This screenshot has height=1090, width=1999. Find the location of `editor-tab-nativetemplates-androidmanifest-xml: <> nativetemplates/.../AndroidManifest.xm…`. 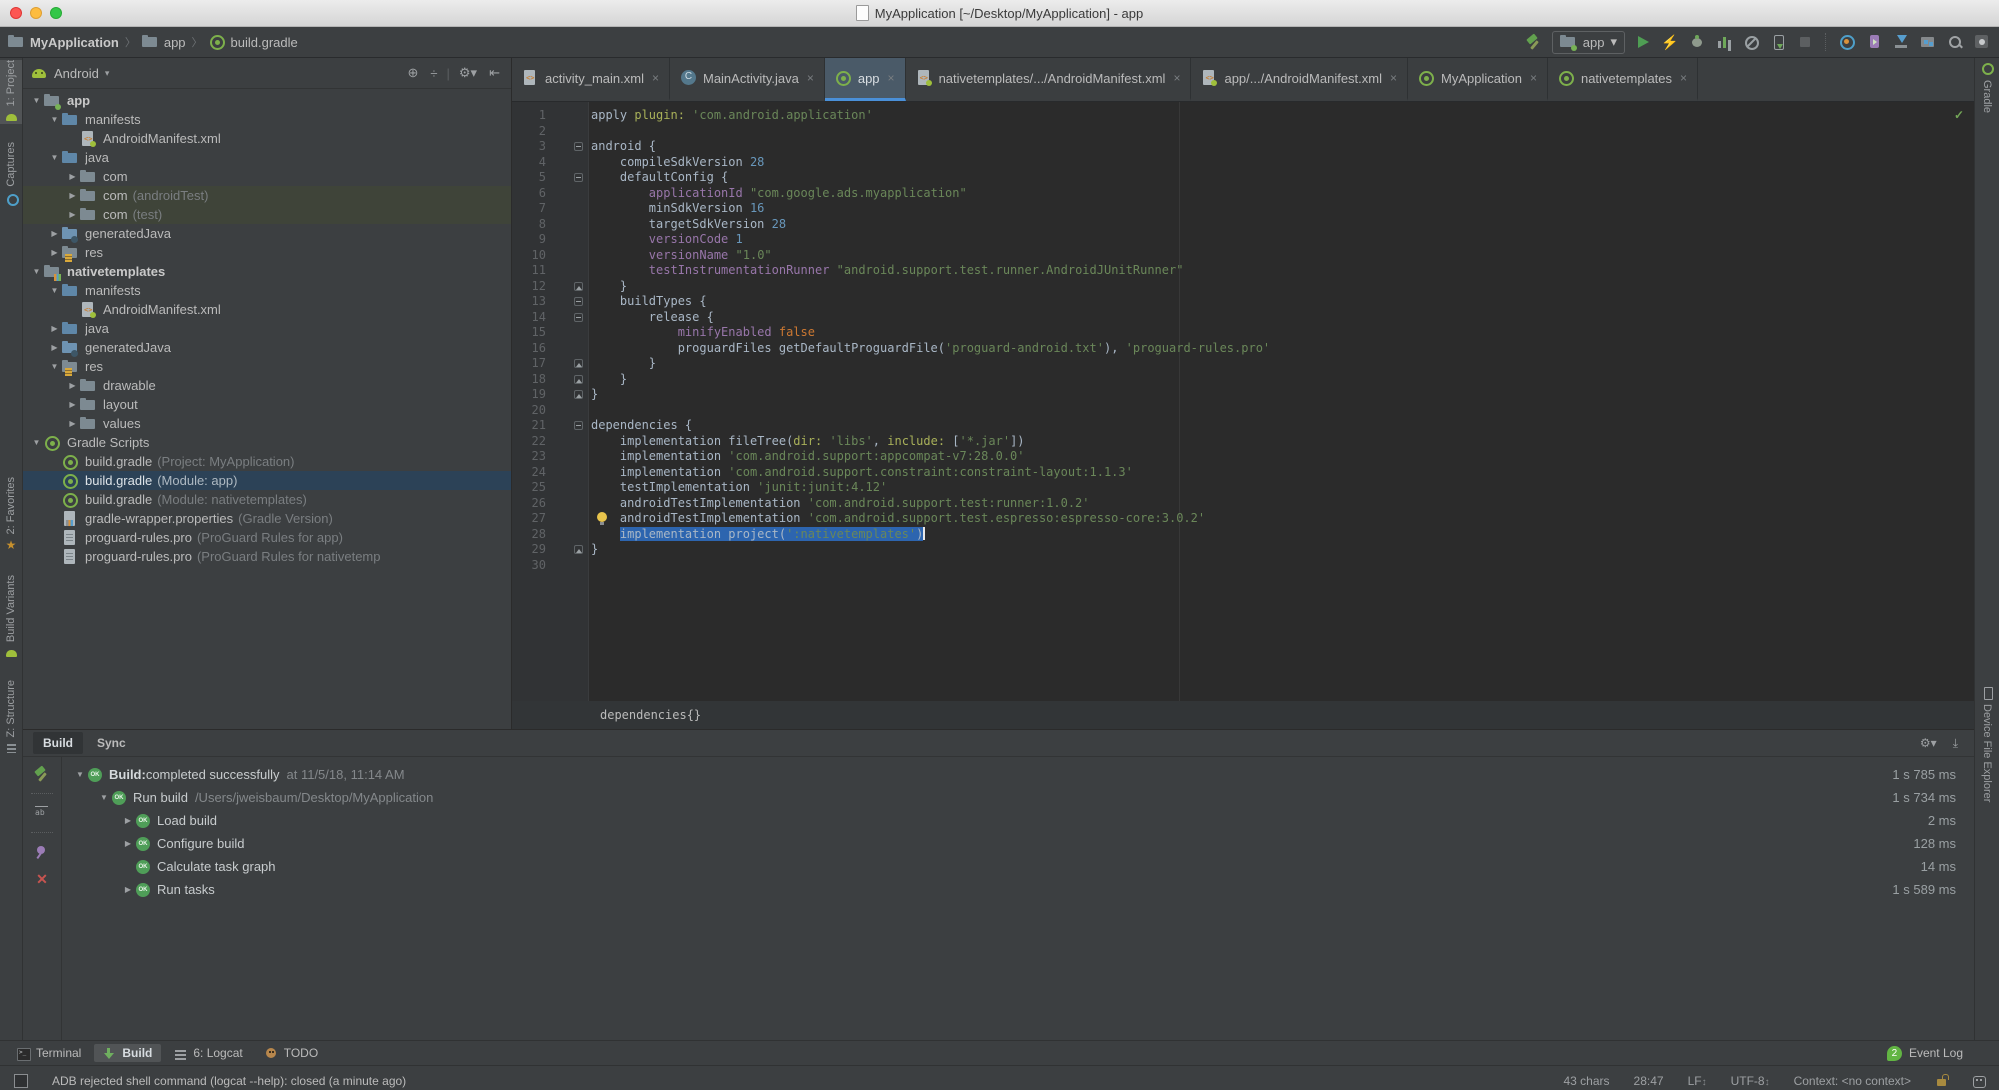

editor-tab-nativetemplates-androidmanifest-xml: <> nativetemplates/.../AndroidManifest.xm… is located at coordinates (1049, 79).